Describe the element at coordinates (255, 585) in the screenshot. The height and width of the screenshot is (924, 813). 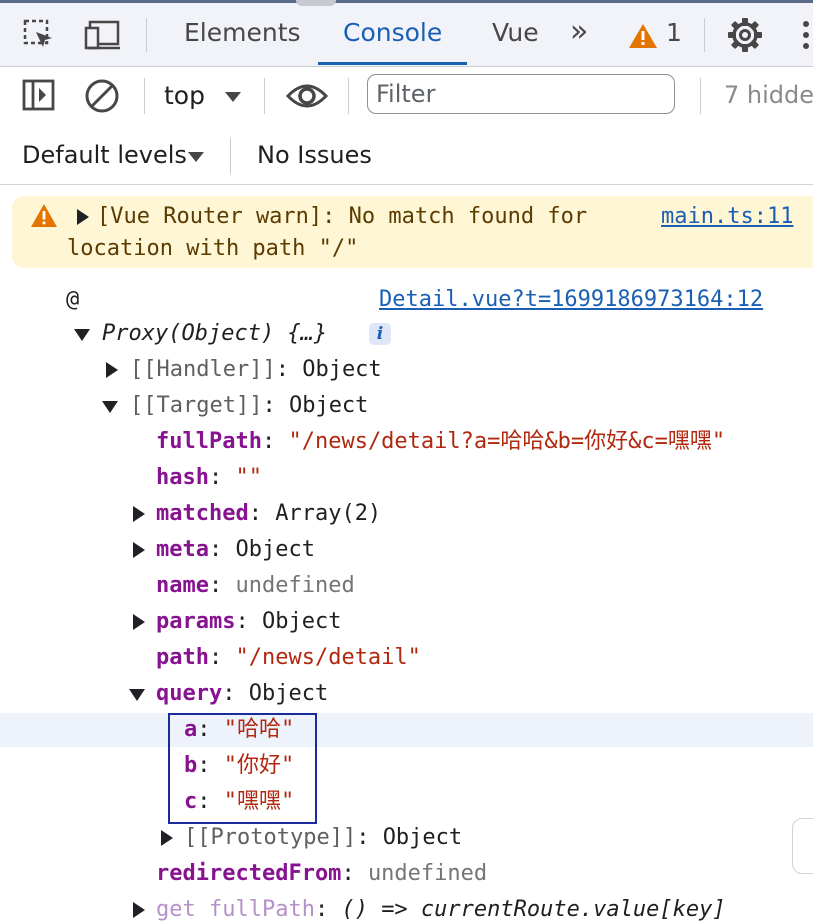
I see `tree-row-name: name: undefined` at that location.